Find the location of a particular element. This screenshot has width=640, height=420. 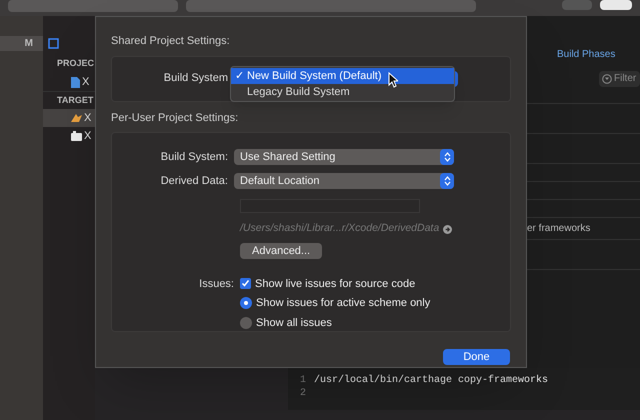

tool-icon is located at coordinates (76, 118).